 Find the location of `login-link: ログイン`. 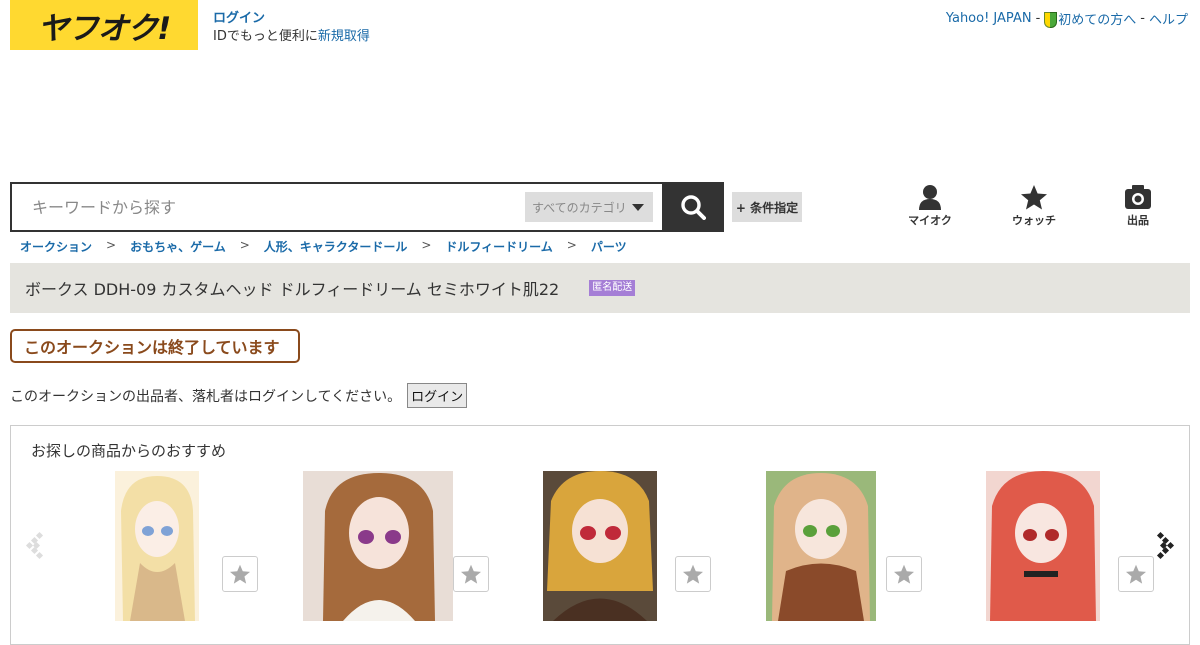

login-link: ログイン is located at coordinates (291, 19).